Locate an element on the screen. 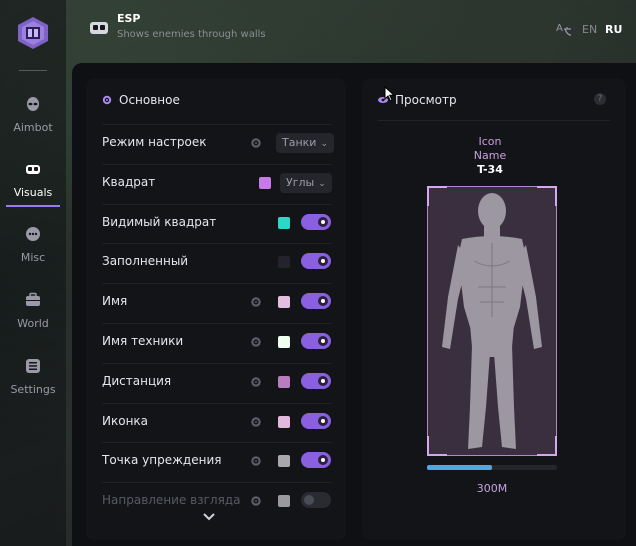 The height and width of the screenshot is (546, 636). distance-bar is located at coordinates (492, 467).